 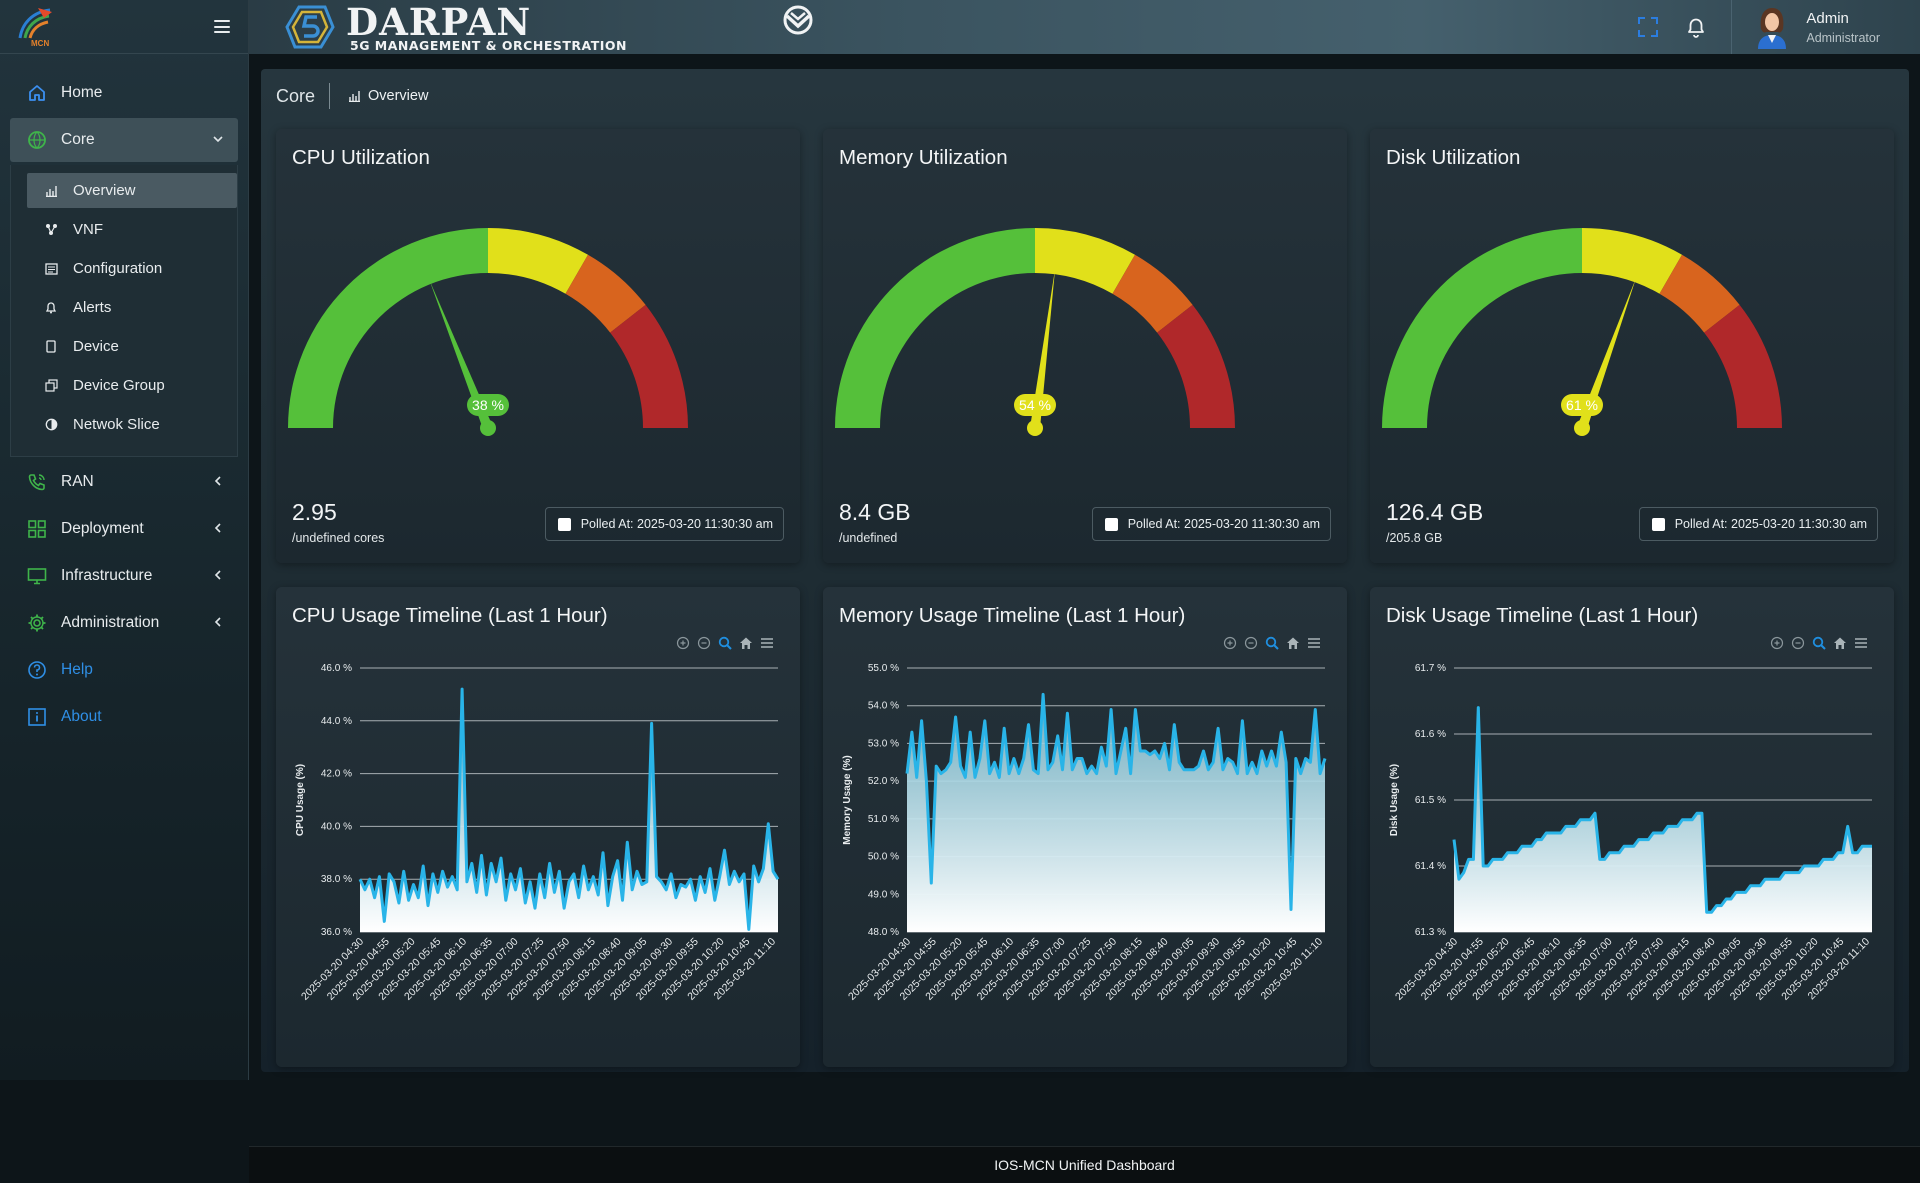 What do you see at coordinates (398, 96) in the screenshot?
I see `breadcrumb-current-label: Overview` at bounding box center [398, 96].